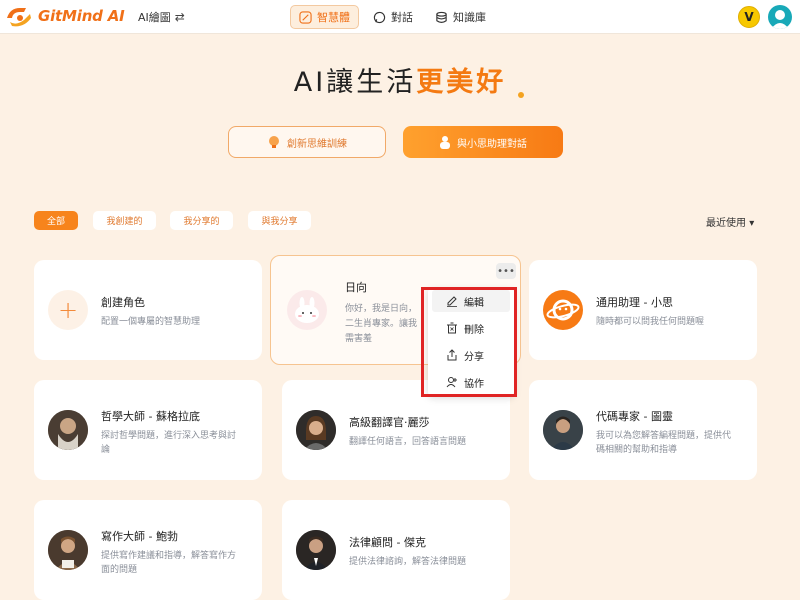 The height and width of the screenshot is (600, 800). Describe the element at coordinates (356, 287) in the screenshot. I see `card-title: 日向` at that location.